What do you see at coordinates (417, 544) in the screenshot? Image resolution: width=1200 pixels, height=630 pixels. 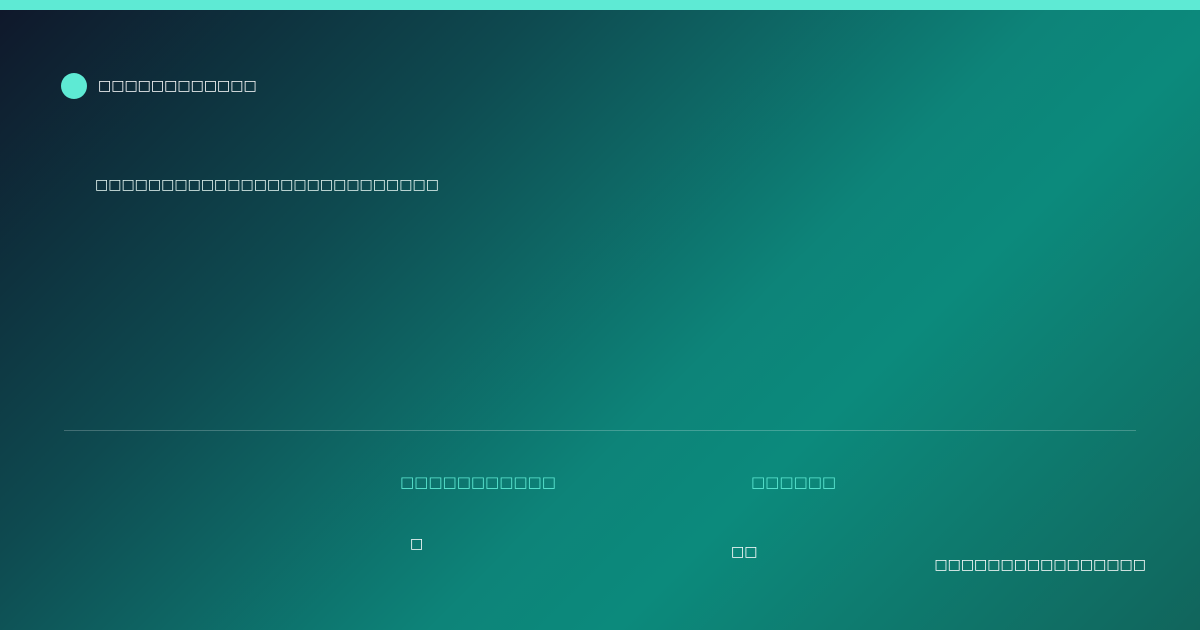 I see `stat-value-1: □` at bounding box center [417, 544].